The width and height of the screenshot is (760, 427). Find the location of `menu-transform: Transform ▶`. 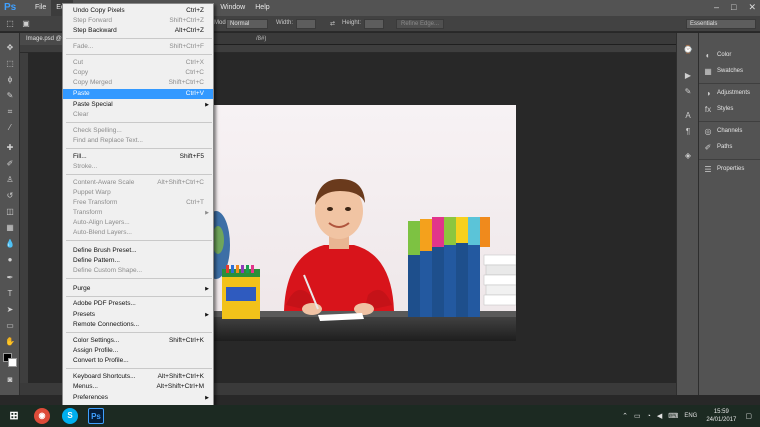

menu-transform: Transform ▶ is located at coordinates (138, 213).